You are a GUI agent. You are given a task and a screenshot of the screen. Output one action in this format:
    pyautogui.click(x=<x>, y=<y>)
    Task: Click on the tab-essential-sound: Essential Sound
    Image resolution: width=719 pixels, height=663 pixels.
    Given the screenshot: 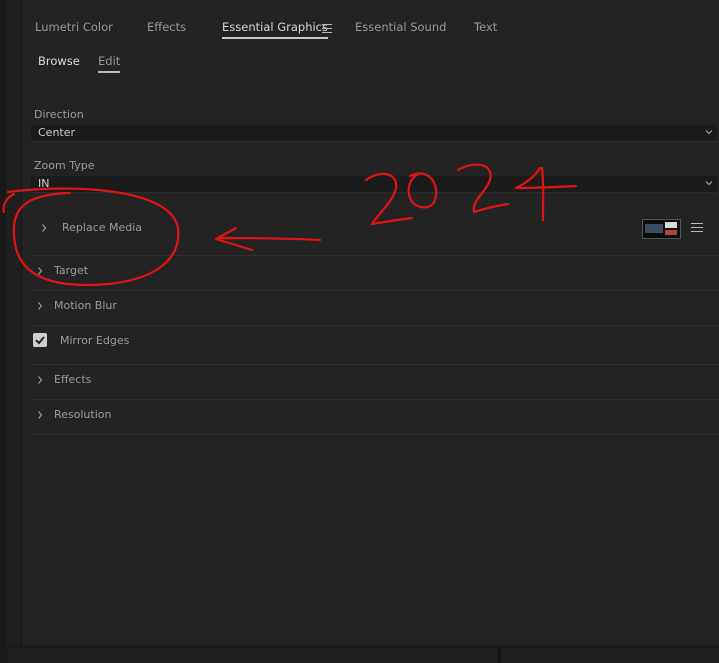 What is the action you would take?
    pyautogui.click(x=400, y=27)
    